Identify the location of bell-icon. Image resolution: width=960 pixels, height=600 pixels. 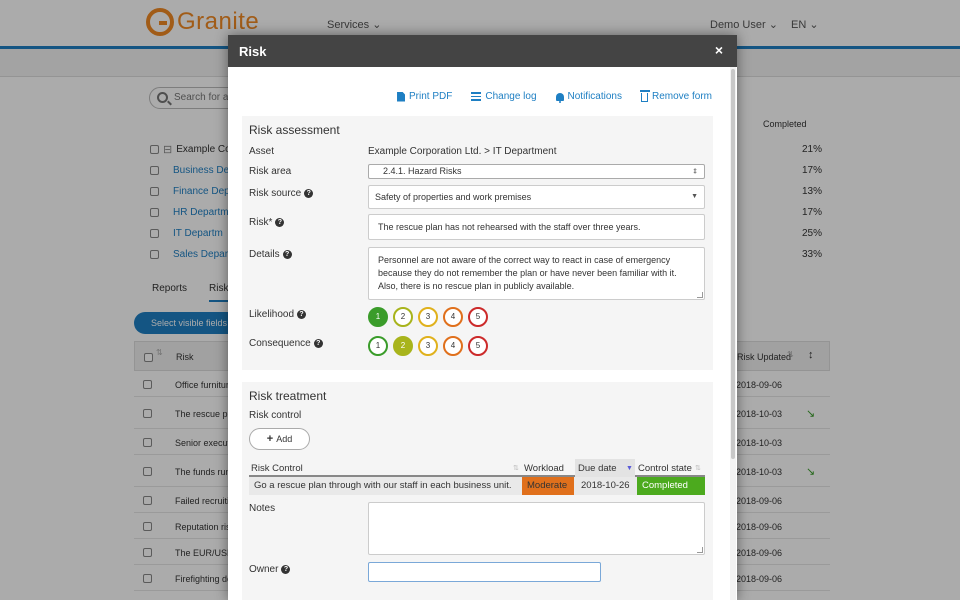
(559, 97).